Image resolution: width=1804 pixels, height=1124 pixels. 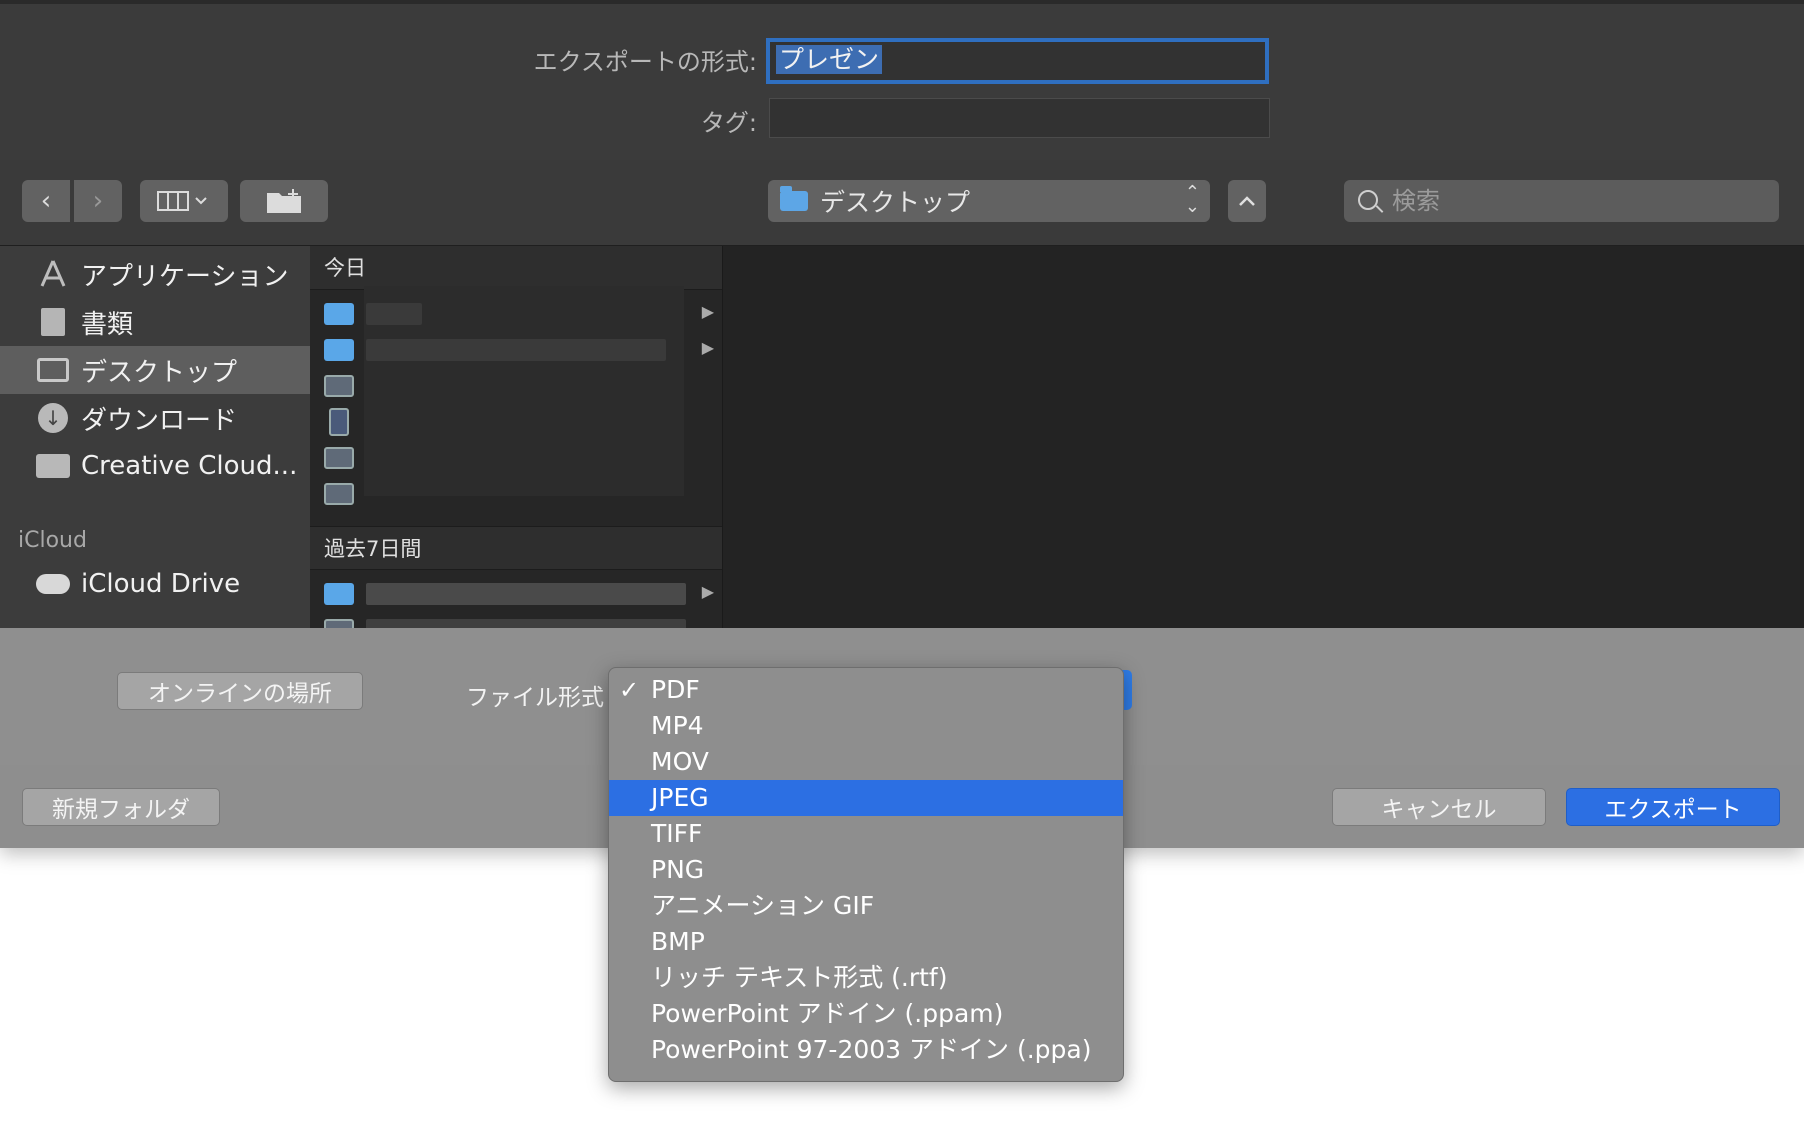 I want to click on tags-label: タグ:, so click(x=728, y=123).